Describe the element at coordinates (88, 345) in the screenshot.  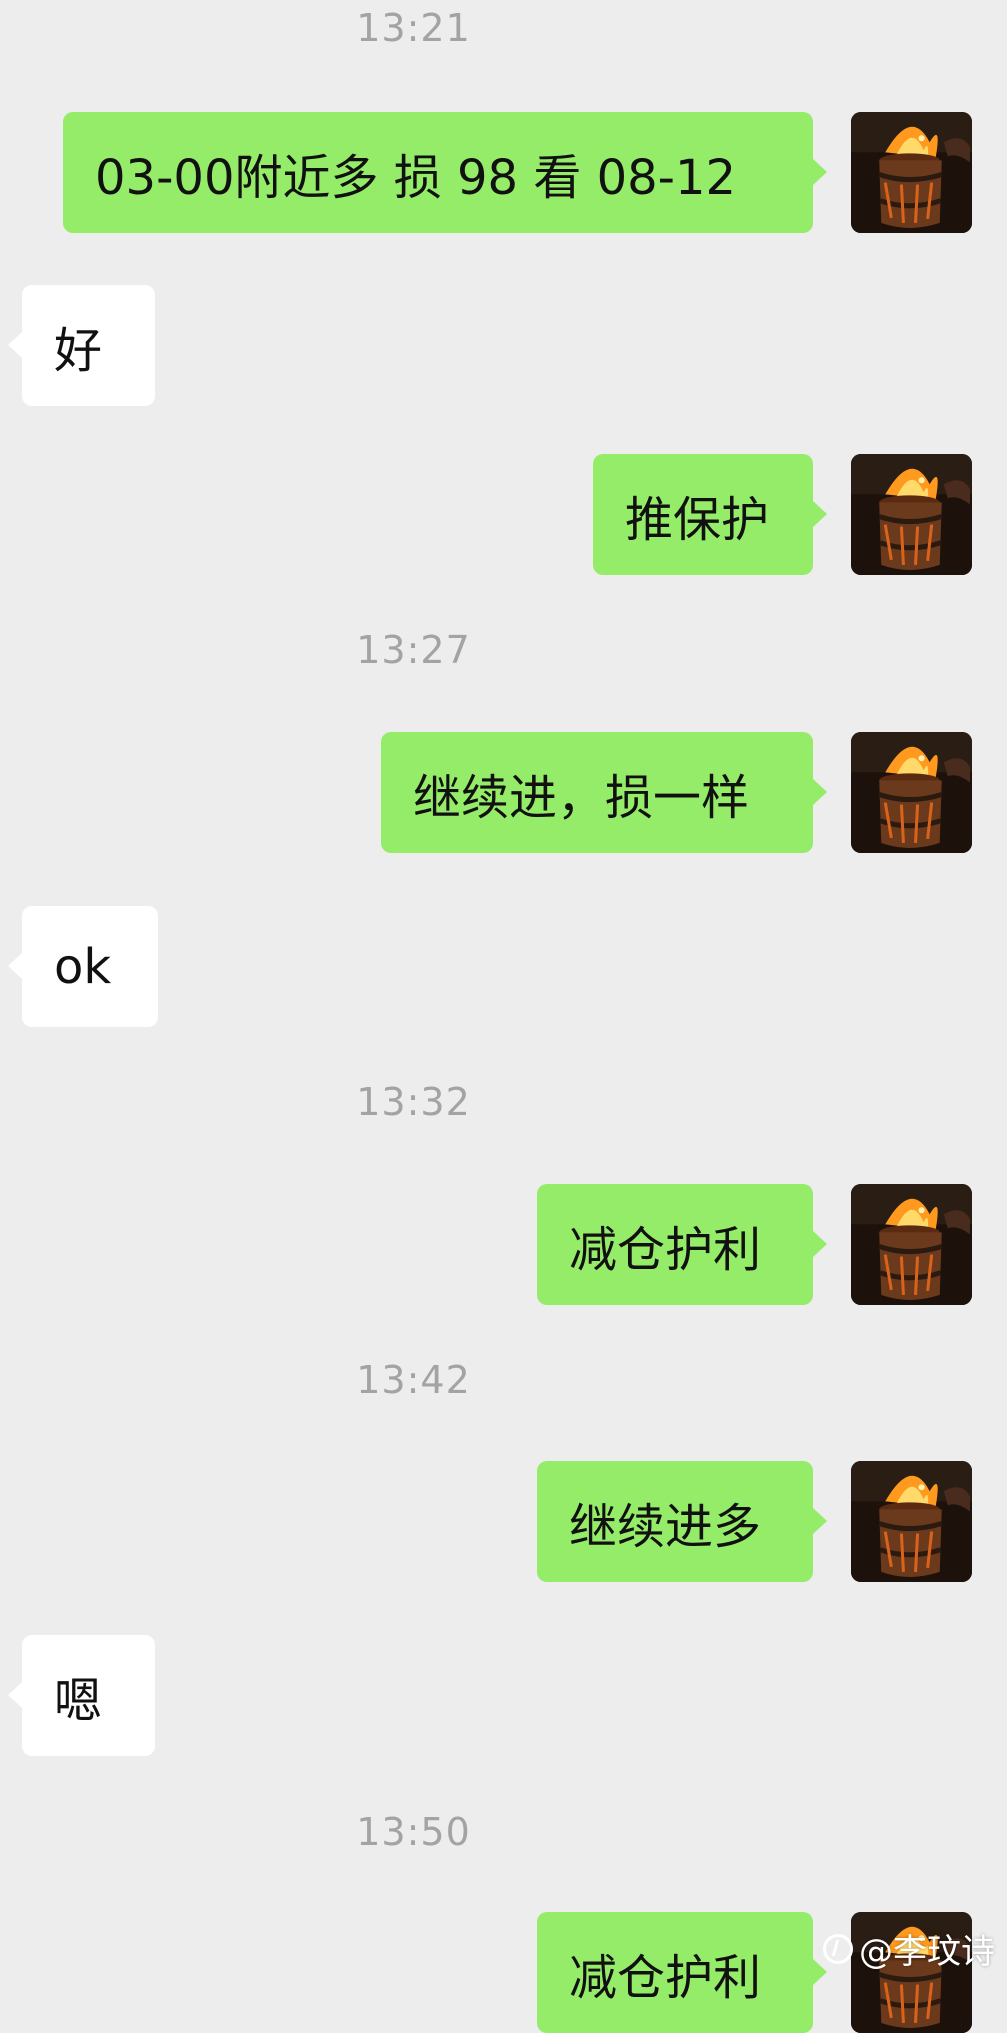
I see `message-bubble: 好` at that location.